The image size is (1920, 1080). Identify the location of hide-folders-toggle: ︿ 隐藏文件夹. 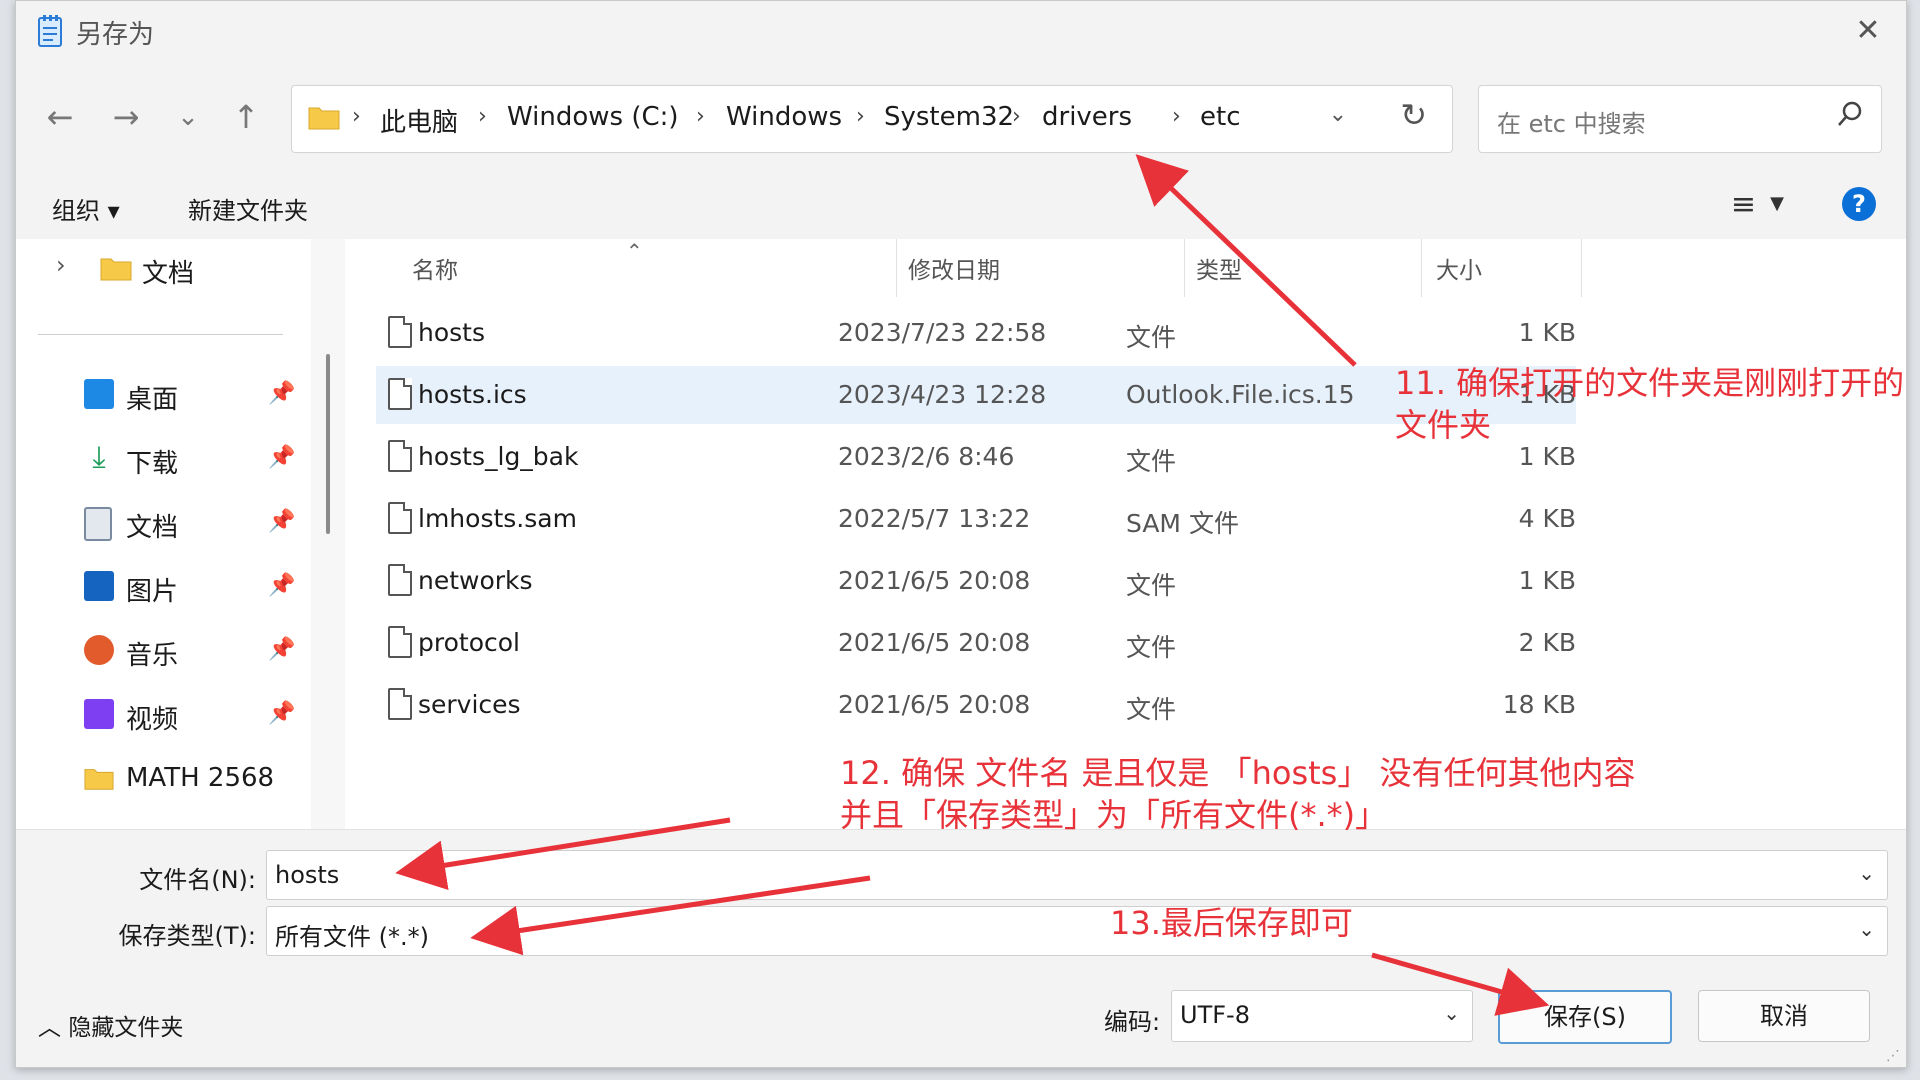
(110, 1025).